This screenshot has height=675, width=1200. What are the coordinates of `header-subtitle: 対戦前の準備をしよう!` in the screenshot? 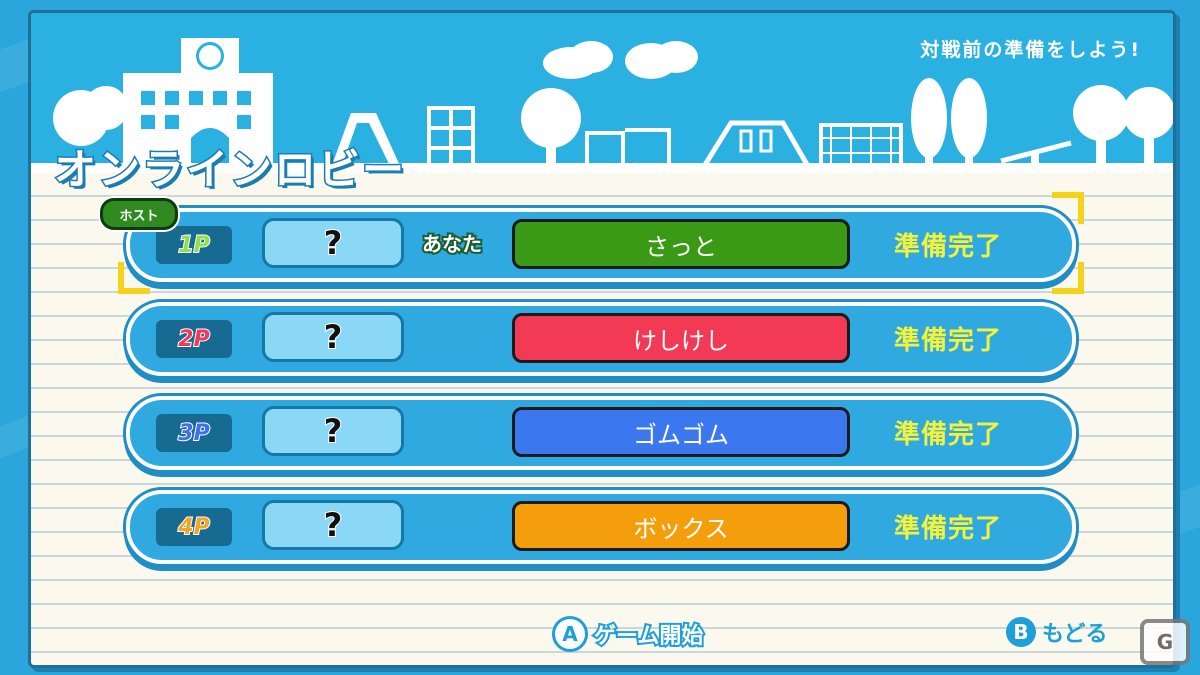 It's located at (1030, 50).